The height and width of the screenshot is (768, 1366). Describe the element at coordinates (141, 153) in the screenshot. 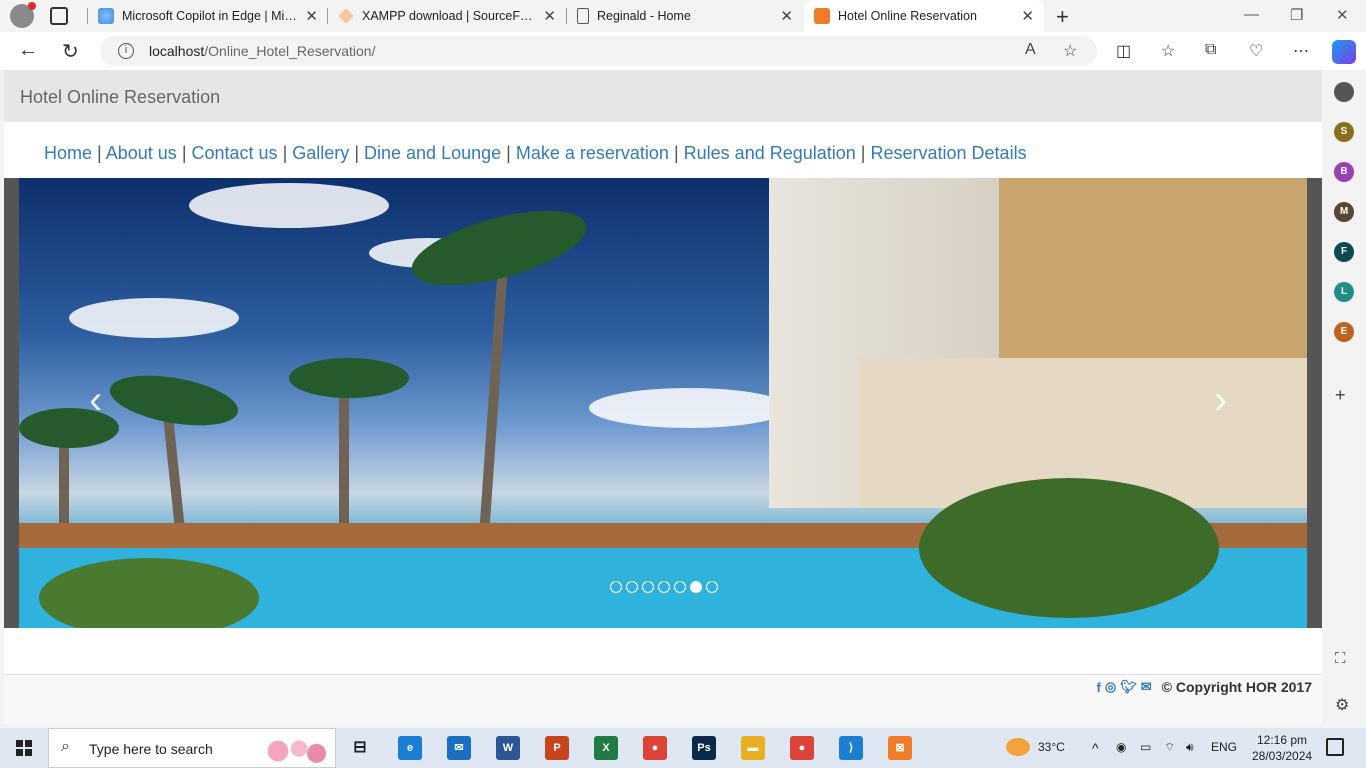

I see `nav-about-us: About us` at that location.